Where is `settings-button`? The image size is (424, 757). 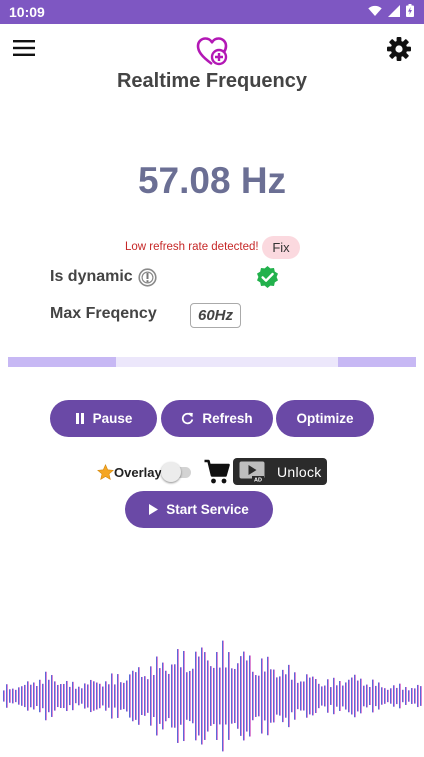
settings-button is located at coordinates (399, 49).